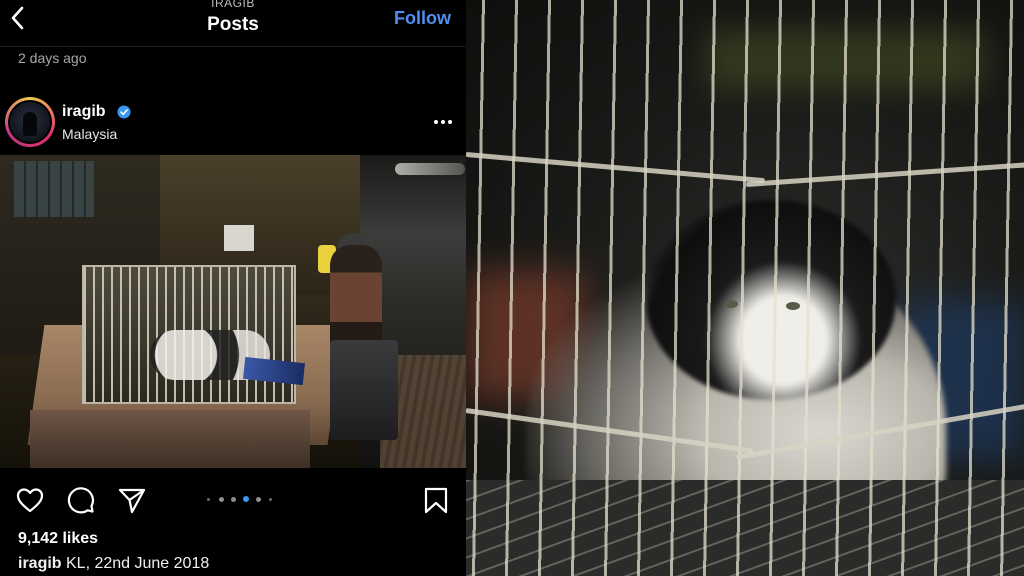 Image resolution: width=1024 pixels, height=576 pixels. Describe the element at coordinates (436, 500) in the screenshot. I see `bookmark-icon` at that location.